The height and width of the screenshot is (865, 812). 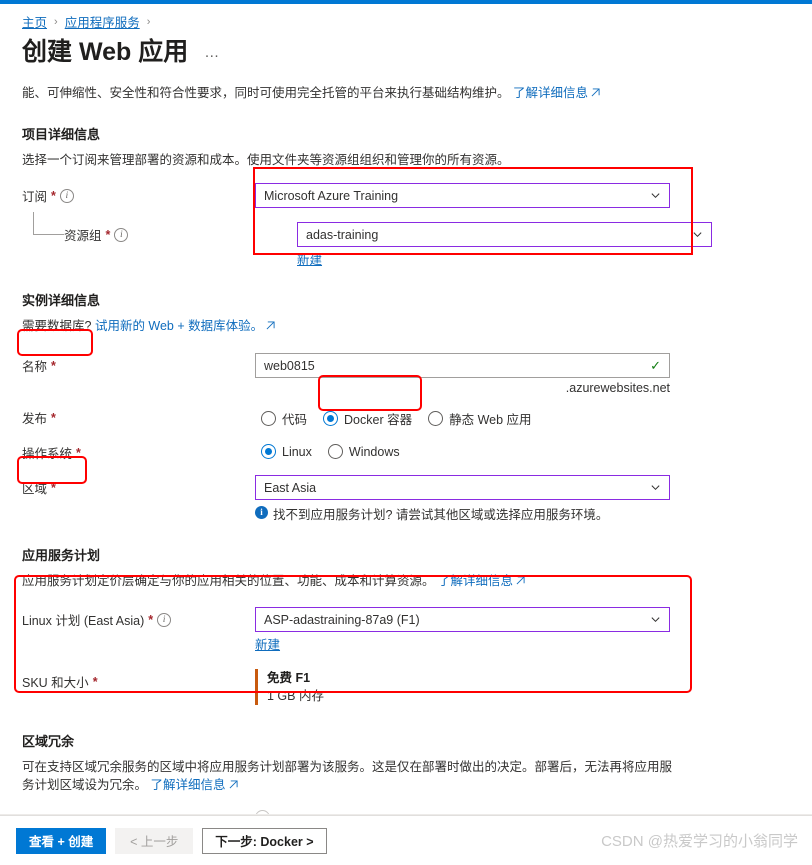 What do you see at coordinates (699, 841) in the screenshot?
I see `watermark: CSDN @热爱学习的小翁同学` at bounding box center [699, 841].